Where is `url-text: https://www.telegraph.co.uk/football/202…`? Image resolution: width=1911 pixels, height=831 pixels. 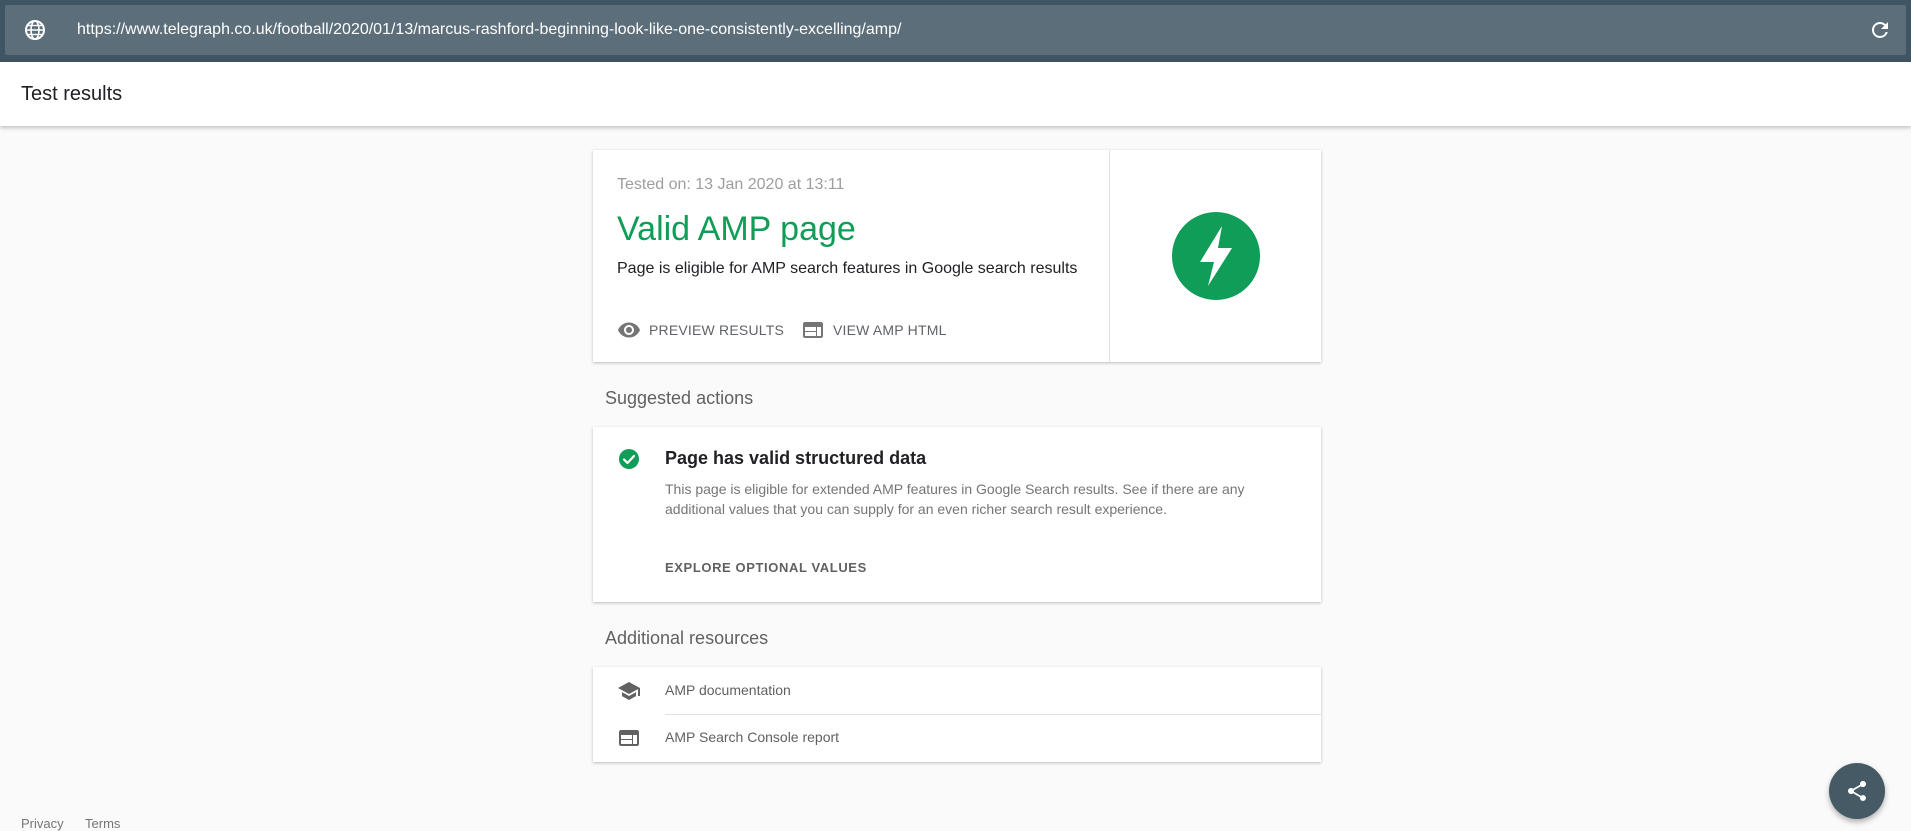 url-text: https://www.telegraph.co.uk/football/202… is located at coordinates (489, 30).